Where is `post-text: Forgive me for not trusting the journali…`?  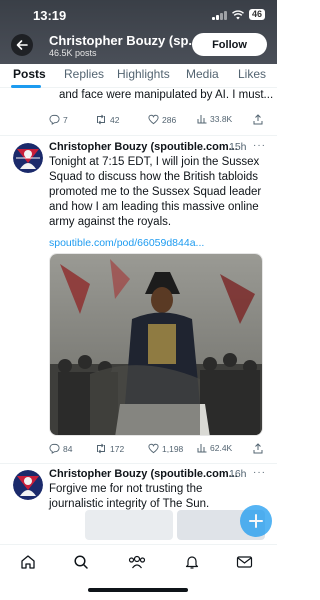 post-text: Forgive me for not trusting the journali… is located at coordinates (129, 496).